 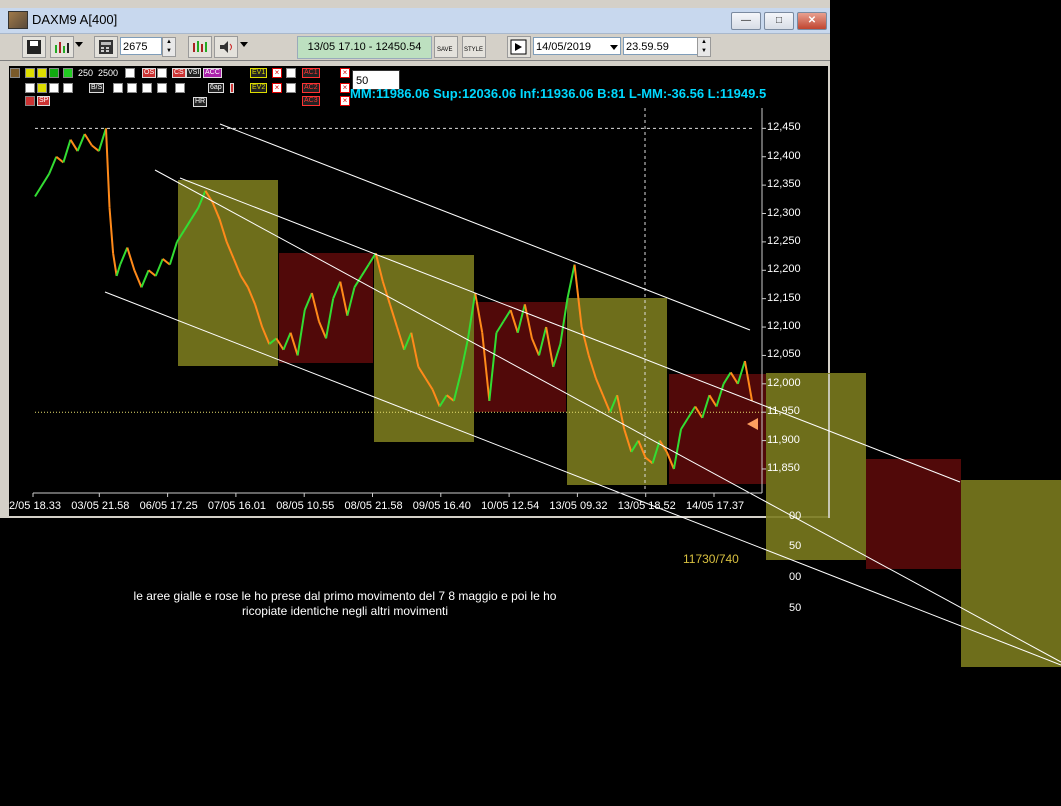 What do you see at coordinates (784, 354) in the screenshot?
I see `y-tick-label: 12,050` at bounding box center [784, 354].